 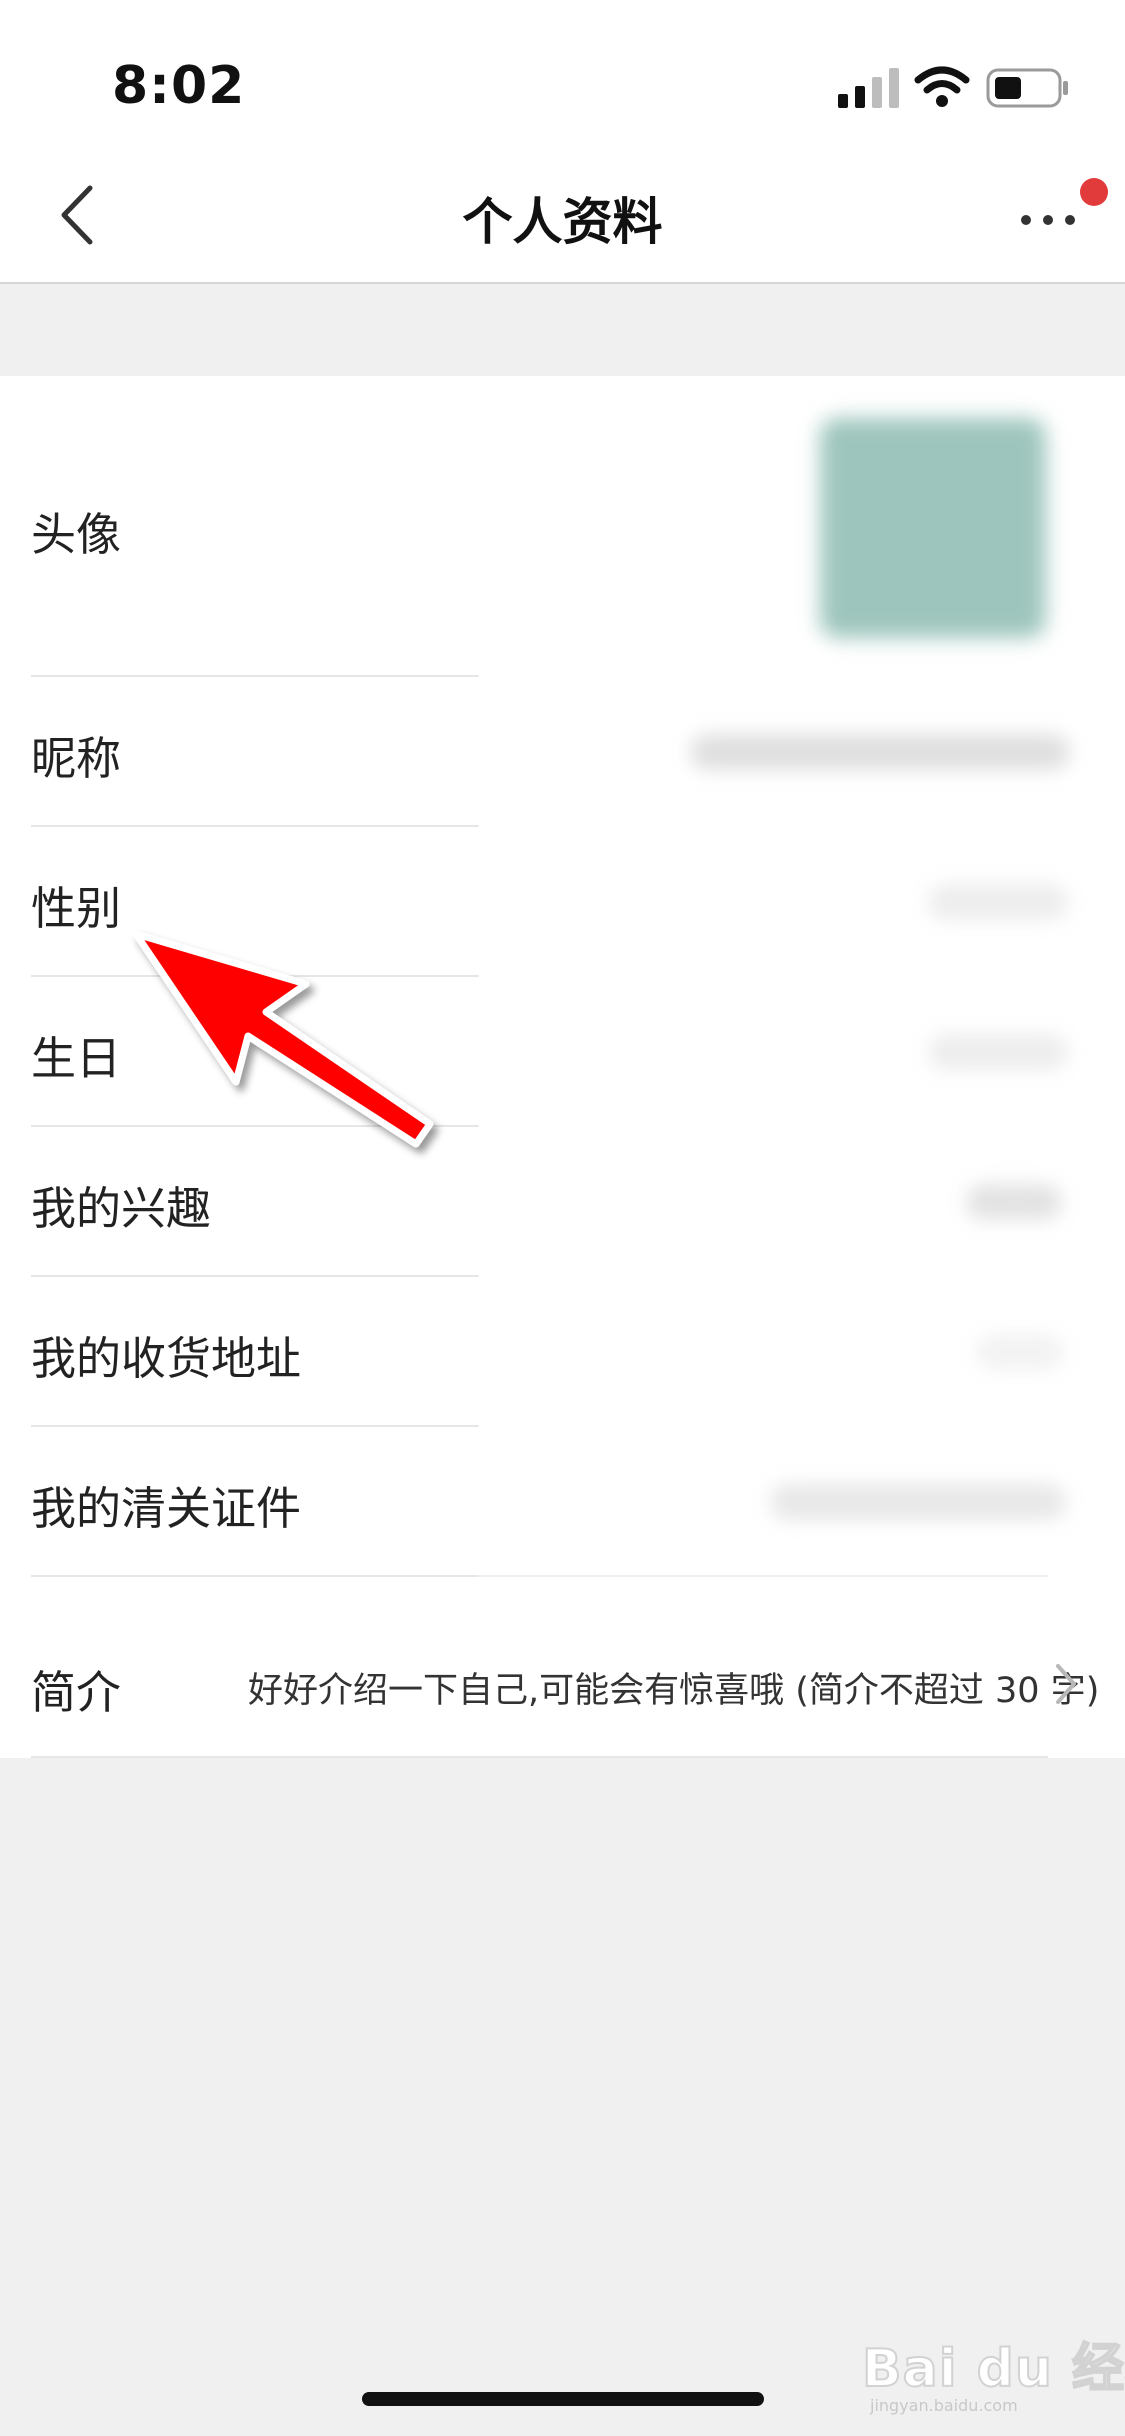 What do you see at coordinates (76, 758) in the screenshot?
I see `row-label-nickname: 昵称` at bounding box center [76, 758].